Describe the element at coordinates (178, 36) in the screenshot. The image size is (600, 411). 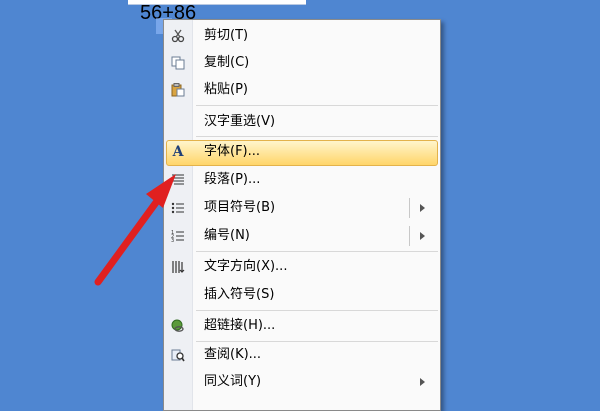
I see `scissors-icon` at that location.